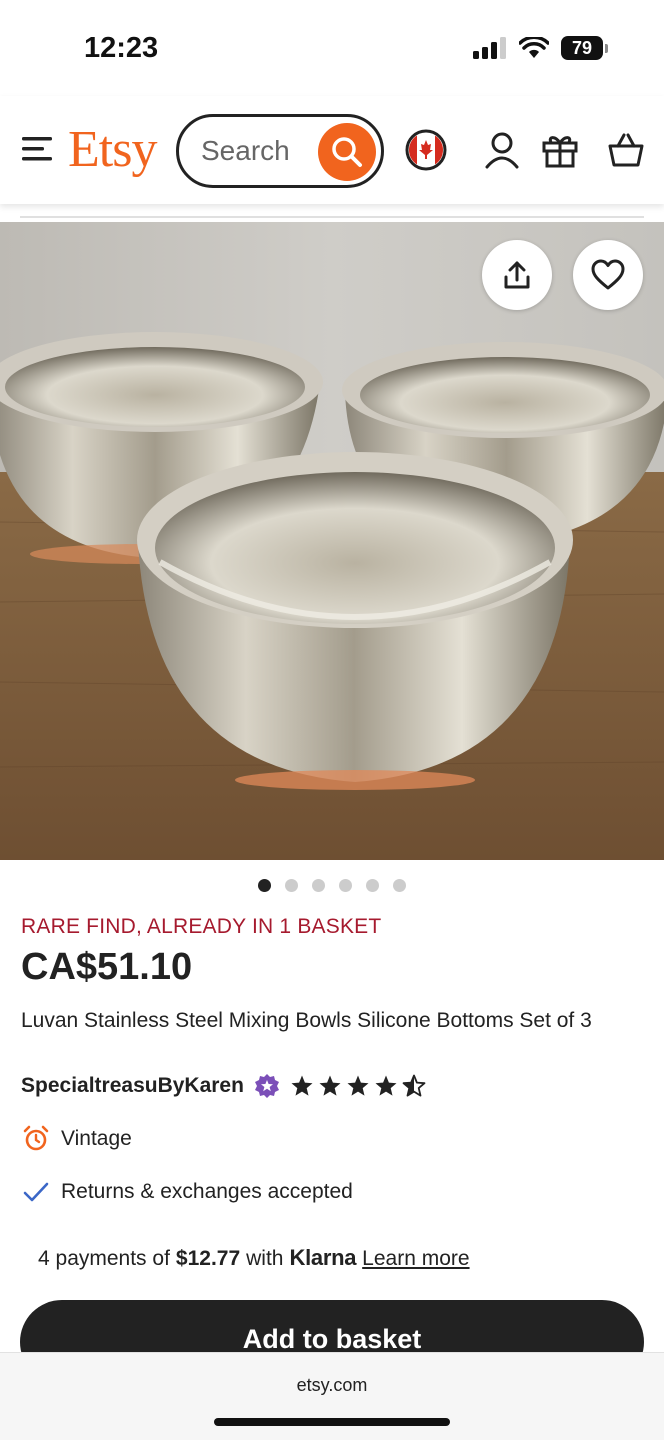 The height and width of the screenshot is (1440, 664). I want to click on wifi-icon, so click(534, 47).